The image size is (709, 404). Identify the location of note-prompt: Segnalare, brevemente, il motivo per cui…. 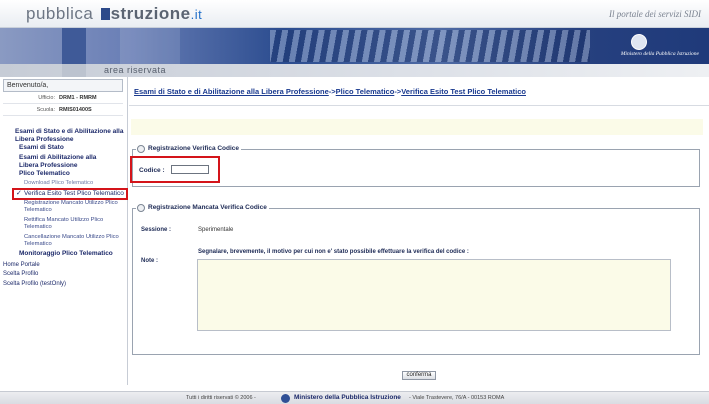
(333, 252).